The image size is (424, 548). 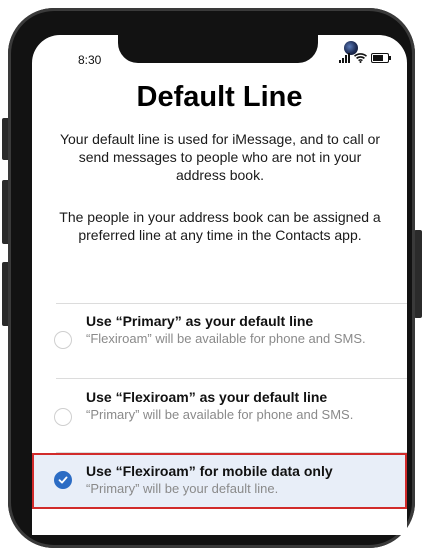 I want to click on status-icons, so click(x=365, y=58).